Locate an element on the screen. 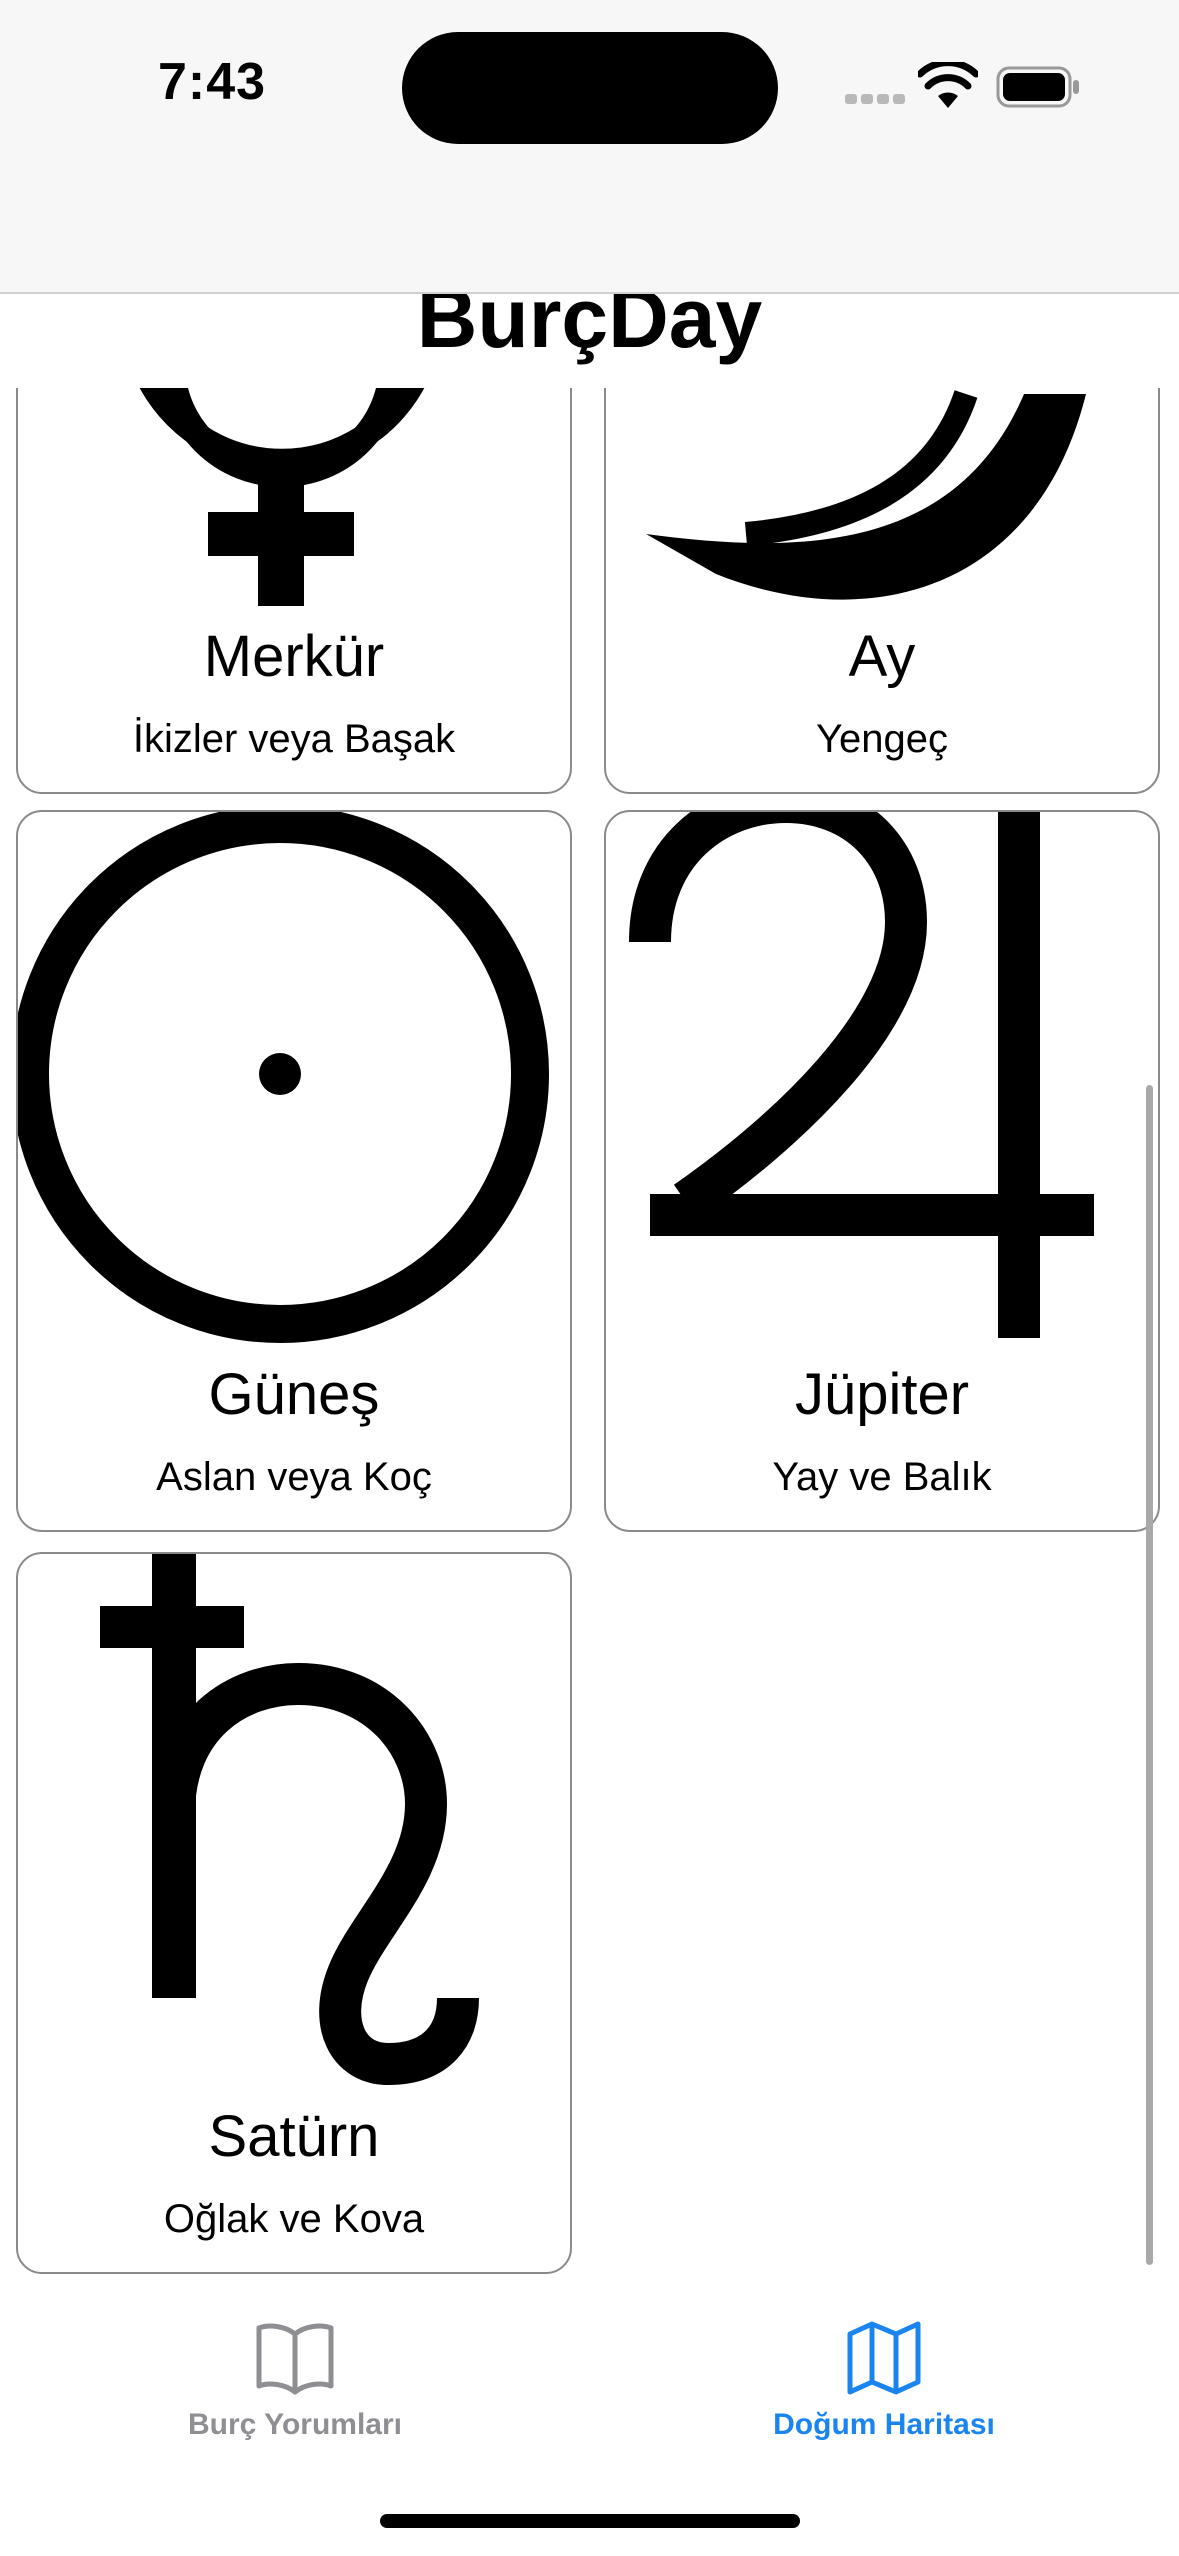 The height and width of the screenshot is (2556, 1179). planet-signs: Yay ve Balık is located at coordinates (882, 1477).